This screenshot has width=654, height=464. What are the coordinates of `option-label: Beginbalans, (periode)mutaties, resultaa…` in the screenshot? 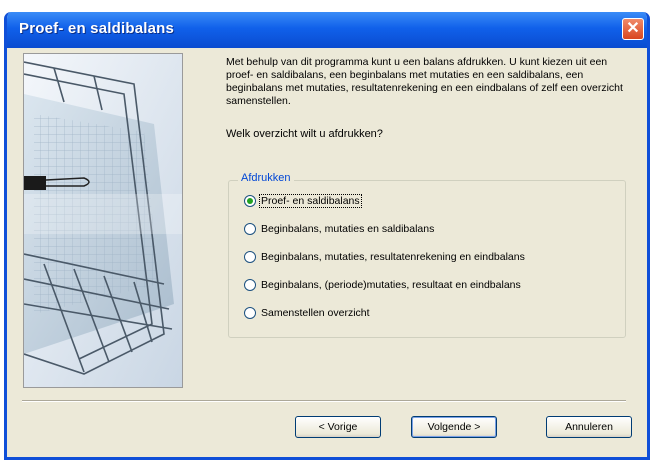 It's located at (391, 285).